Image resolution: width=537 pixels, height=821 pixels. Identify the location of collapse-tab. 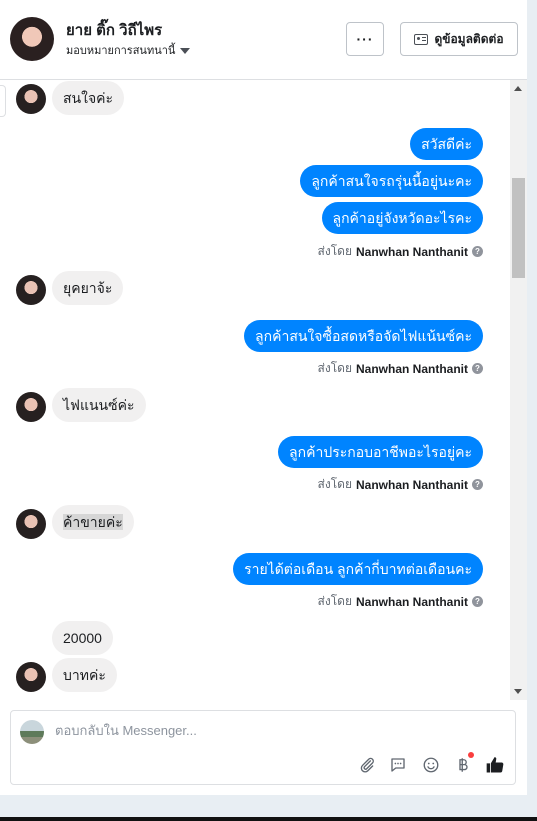
(3, 101).